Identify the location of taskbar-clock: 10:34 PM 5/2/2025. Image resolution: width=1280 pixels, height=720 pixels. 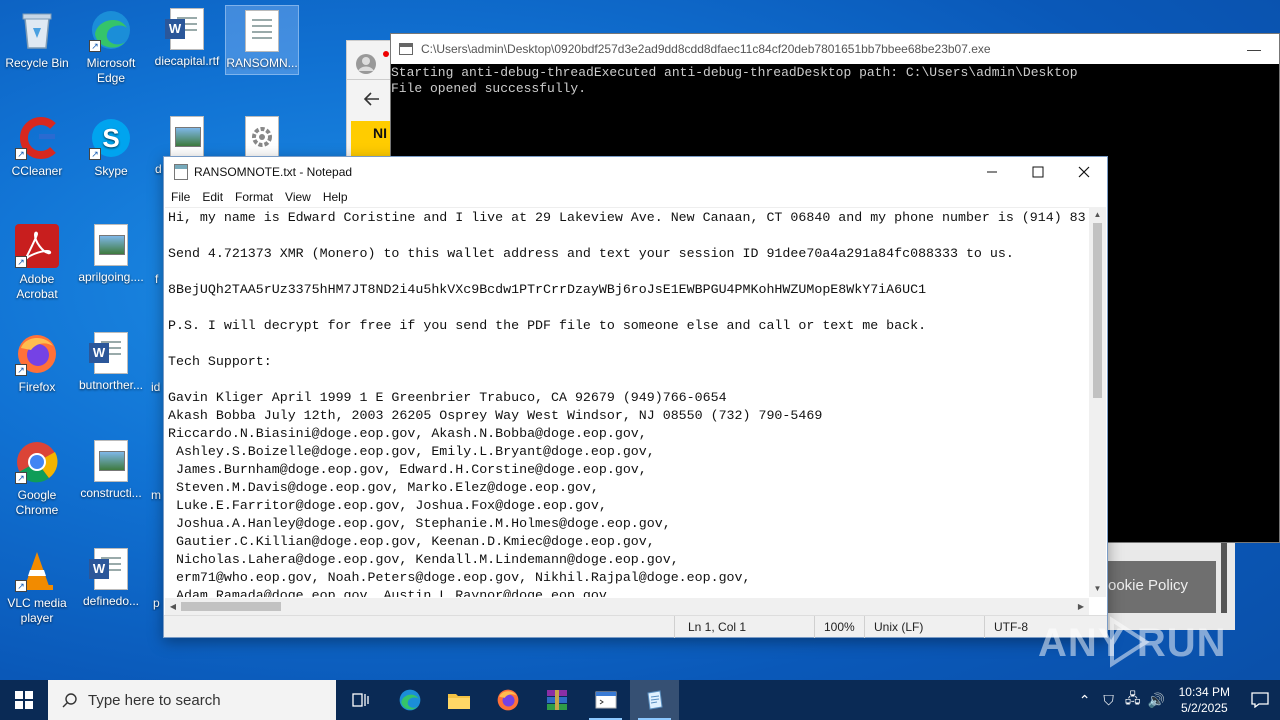
(1204, 700).